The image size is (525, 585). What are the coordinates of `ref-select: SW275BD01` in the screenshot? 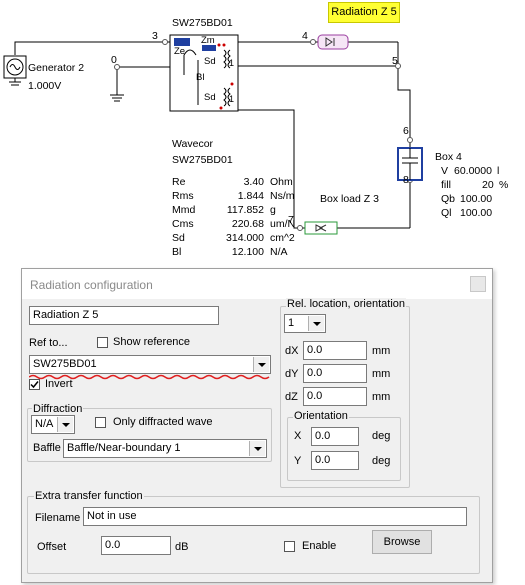 It's located at (150, 364).